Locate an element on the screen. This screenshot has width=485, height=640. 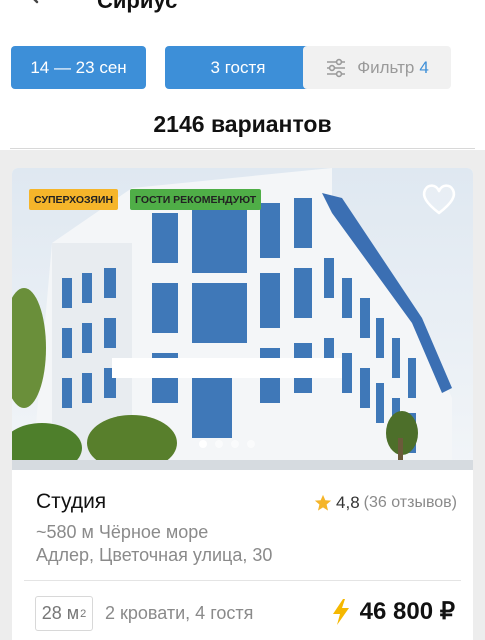
sliders-icon is located at coordinates (336, 67).